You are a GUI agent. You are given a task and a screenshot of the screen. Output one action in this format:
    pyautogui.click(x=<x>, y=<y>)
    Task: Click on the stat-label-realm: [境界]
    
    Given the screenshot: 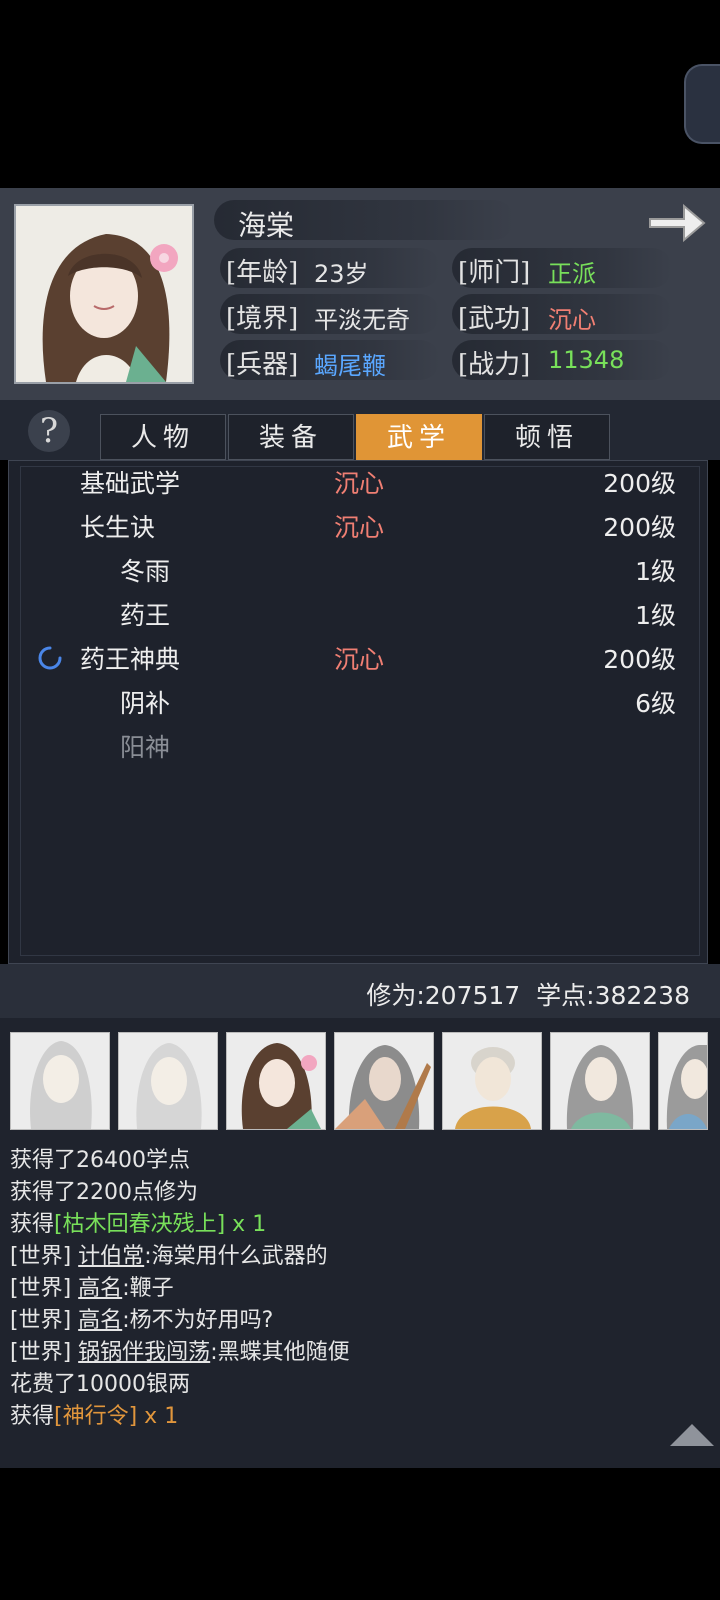 What is the action you would take?
    pyautogui.click(x=262, y=319)
    